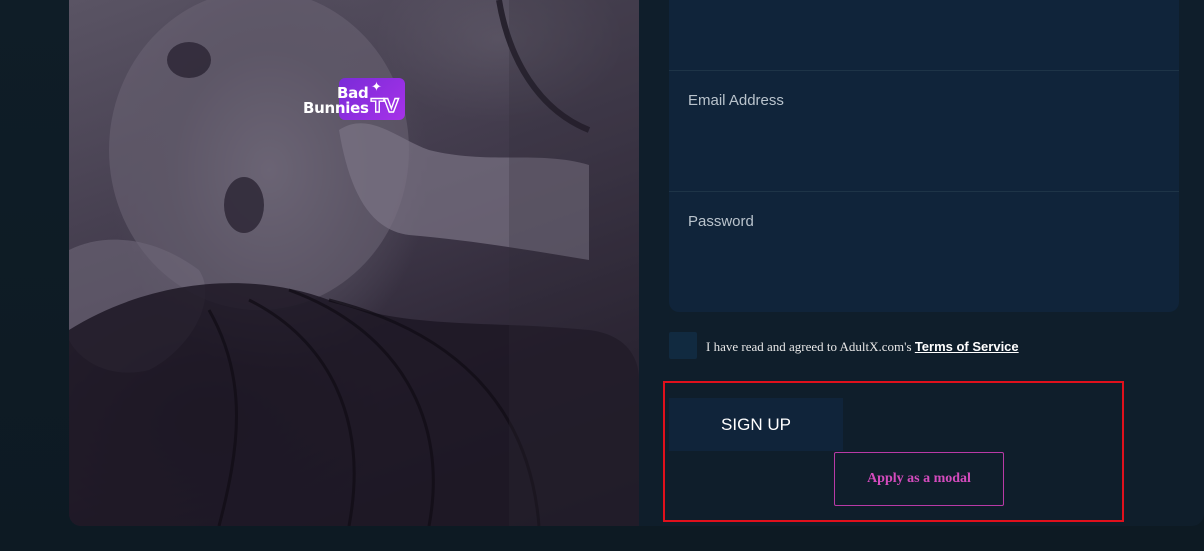 The height and width of the screenshot is (551, 1204). What do you see at coordinates (721, 221) in the screenshot?
I see `password-label: Password` at bounding box center [721, 221].